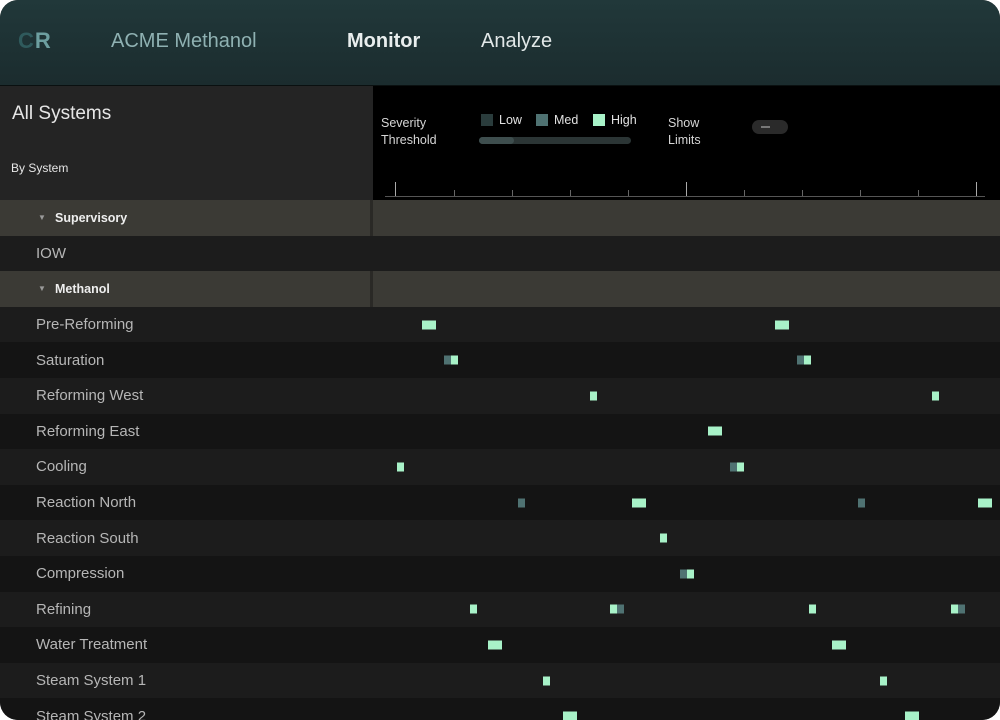 The image size is (1000, 720). Describe the element at coordinates (686, 189) in the screenshot. I see `axis-tick-major` at that location.